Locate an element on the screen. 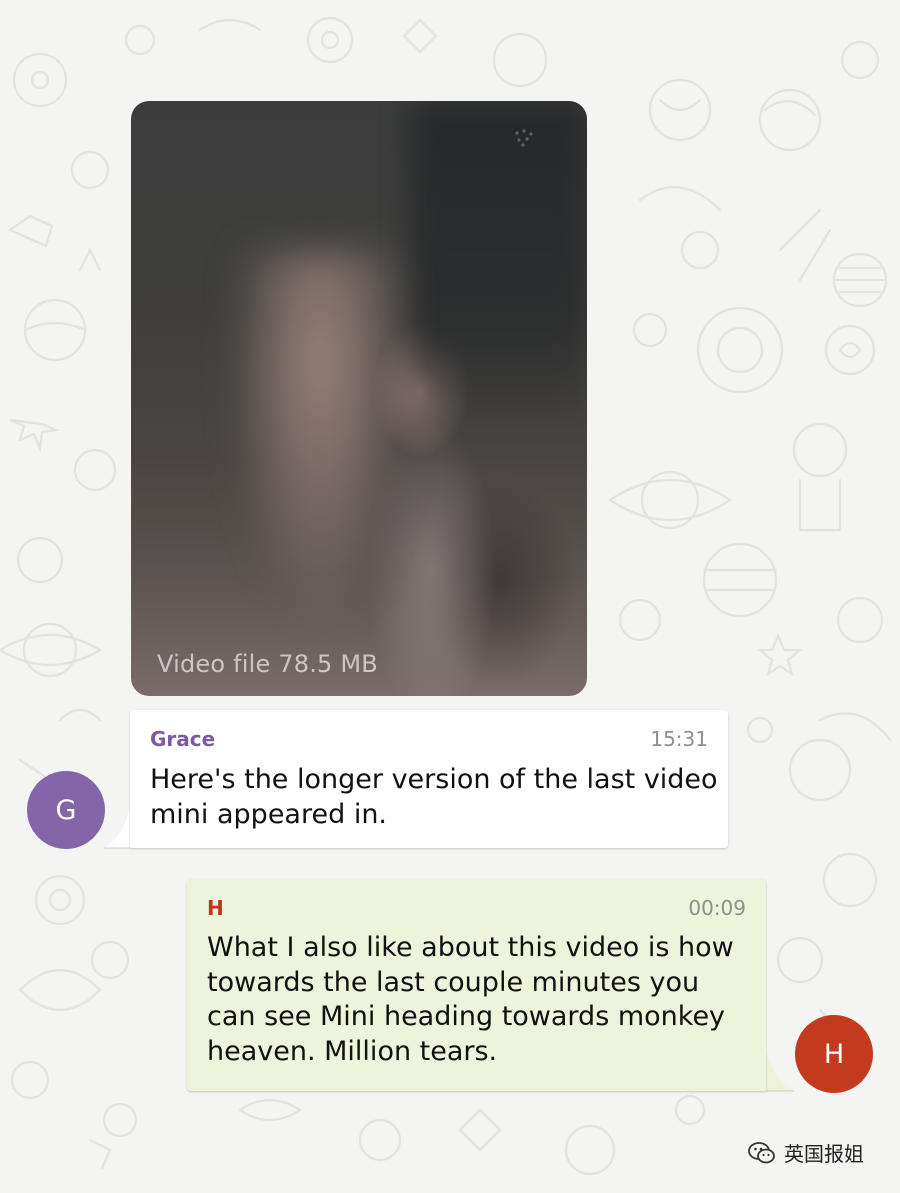 The height and width of the screenshot is (1193, 900). watermark: 英国报姐 is located at coordinates (806, 1152).